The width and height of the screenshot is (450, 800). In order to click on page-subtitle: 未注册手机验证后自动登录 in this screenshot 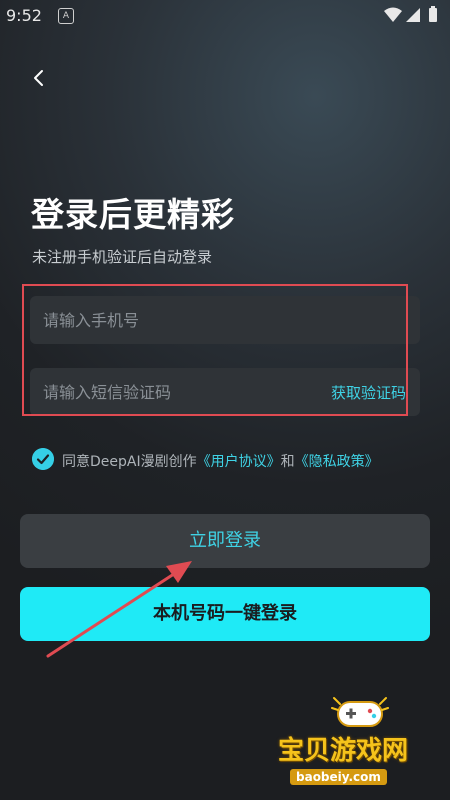, I will do `click(122, 257)`.